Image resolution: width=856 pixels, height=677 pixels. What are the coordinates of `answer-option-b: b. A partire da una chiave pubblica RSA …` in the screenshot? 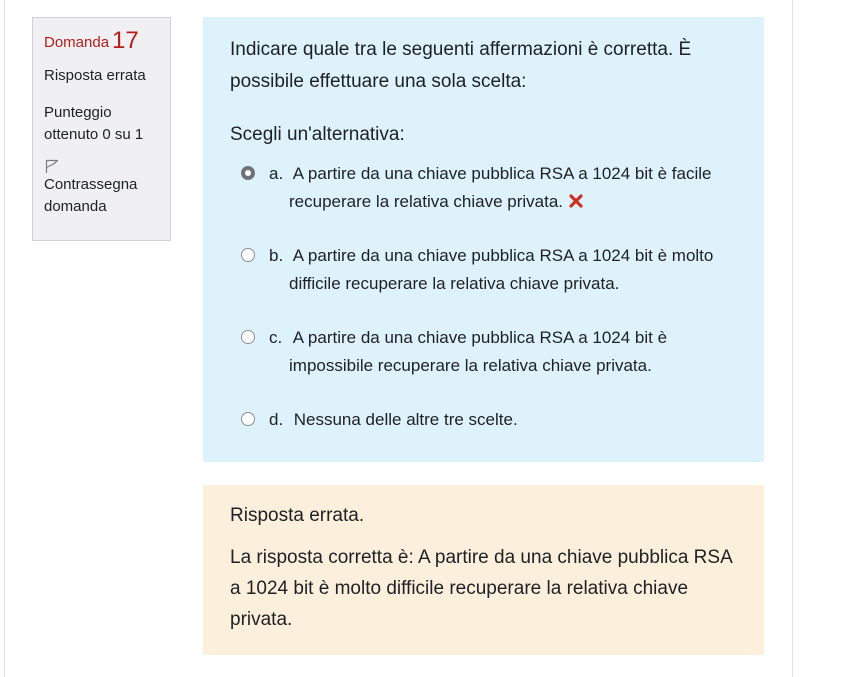 It's located at (484, 270).